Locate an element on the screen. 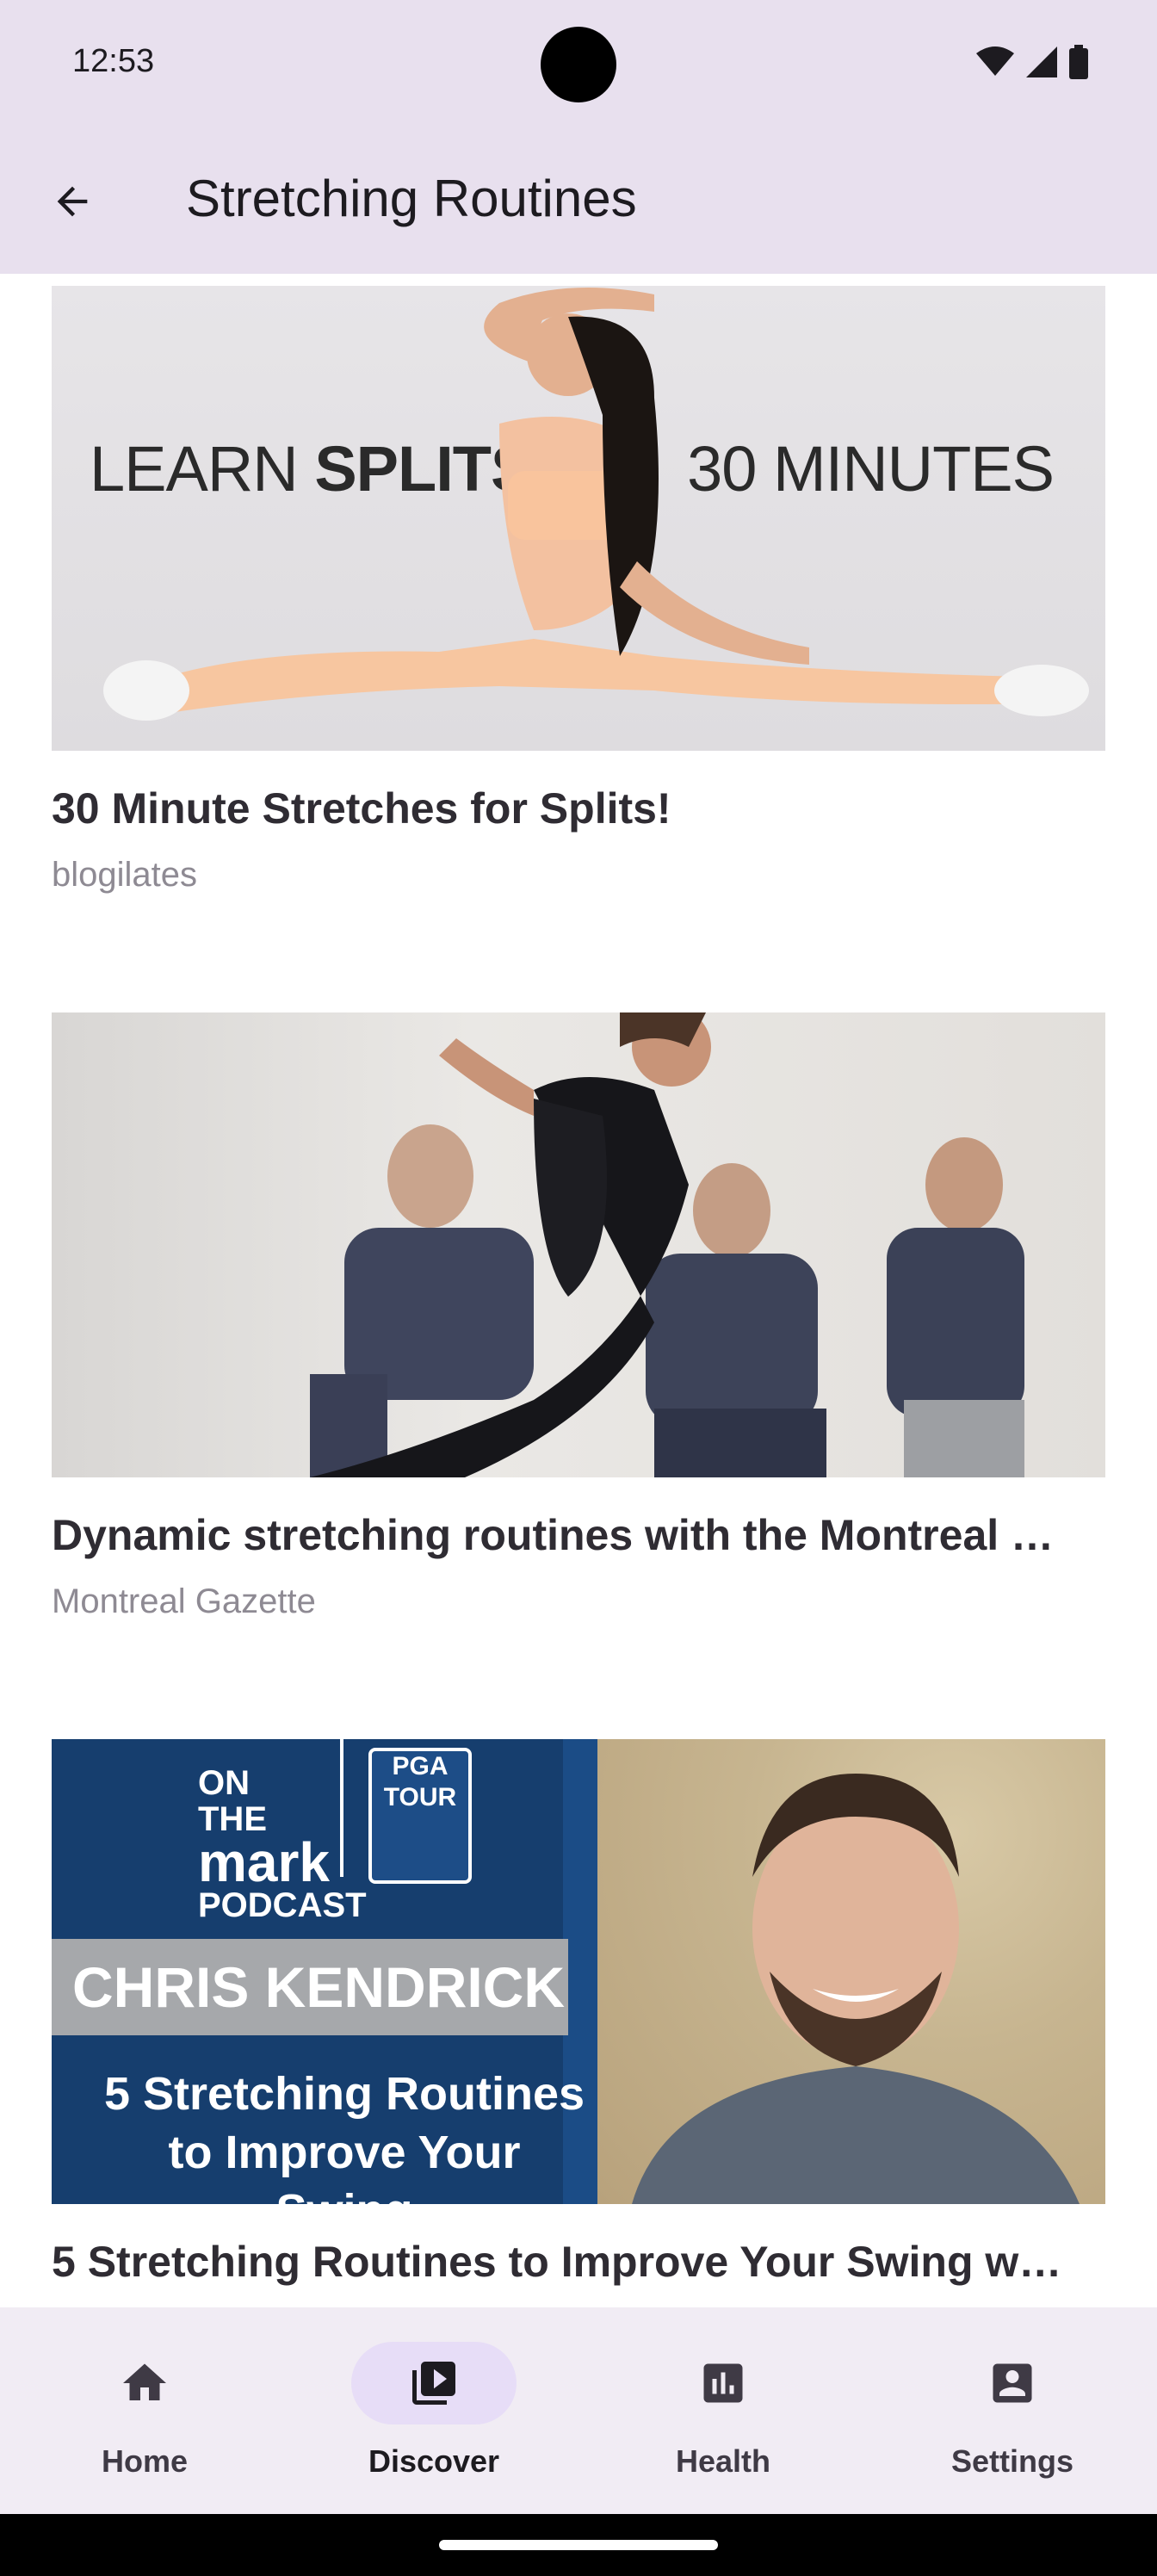 The image size is (1157, 2576). status-time: 12:53 is located at coordinates (114, 61).